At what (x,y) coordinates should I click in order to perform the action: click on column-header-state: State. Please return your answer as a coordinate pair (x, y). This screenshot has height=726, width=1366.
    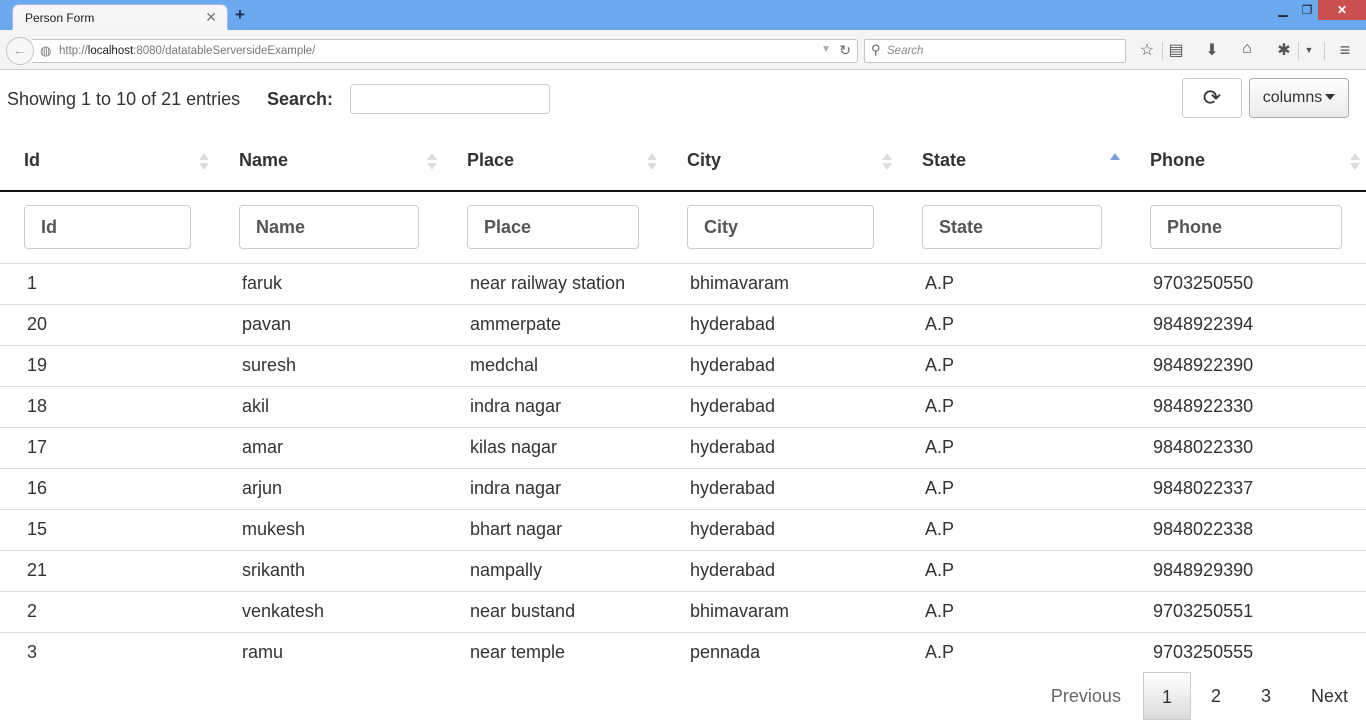
    Looking at the image, I should click on (1012, 161).